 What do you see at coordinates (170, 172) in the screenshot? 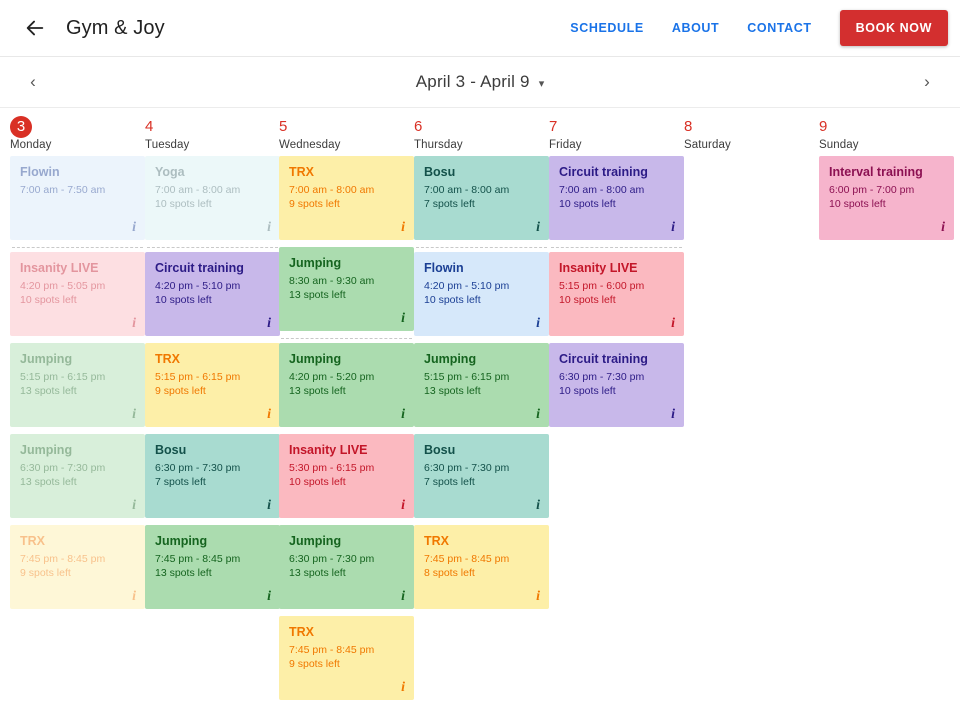
I see `class-title: Yoga` at bounding box center [170, 172].